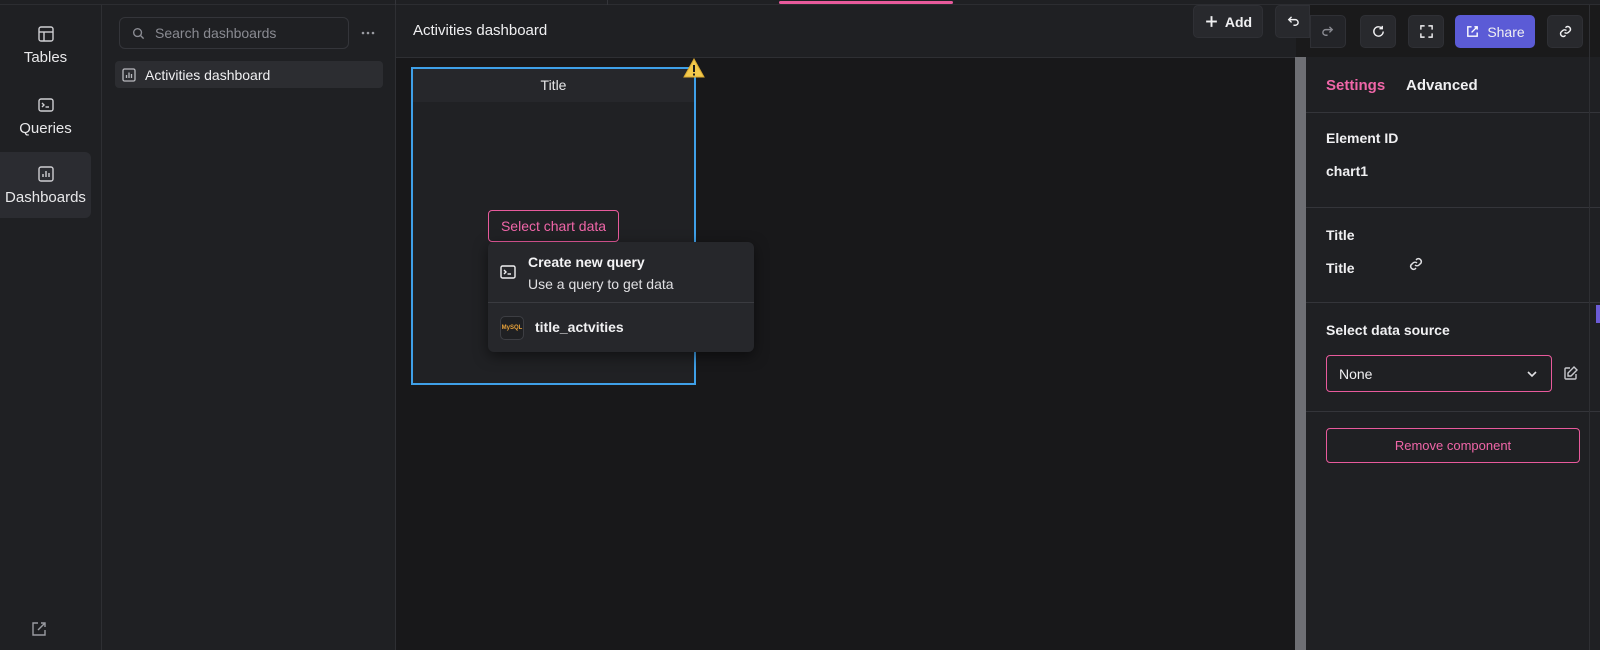  What do you see at coordinates (45, 197) in the screenshot?
I see `rail-item-label: Dashboards` at bounding box center [45, 197].